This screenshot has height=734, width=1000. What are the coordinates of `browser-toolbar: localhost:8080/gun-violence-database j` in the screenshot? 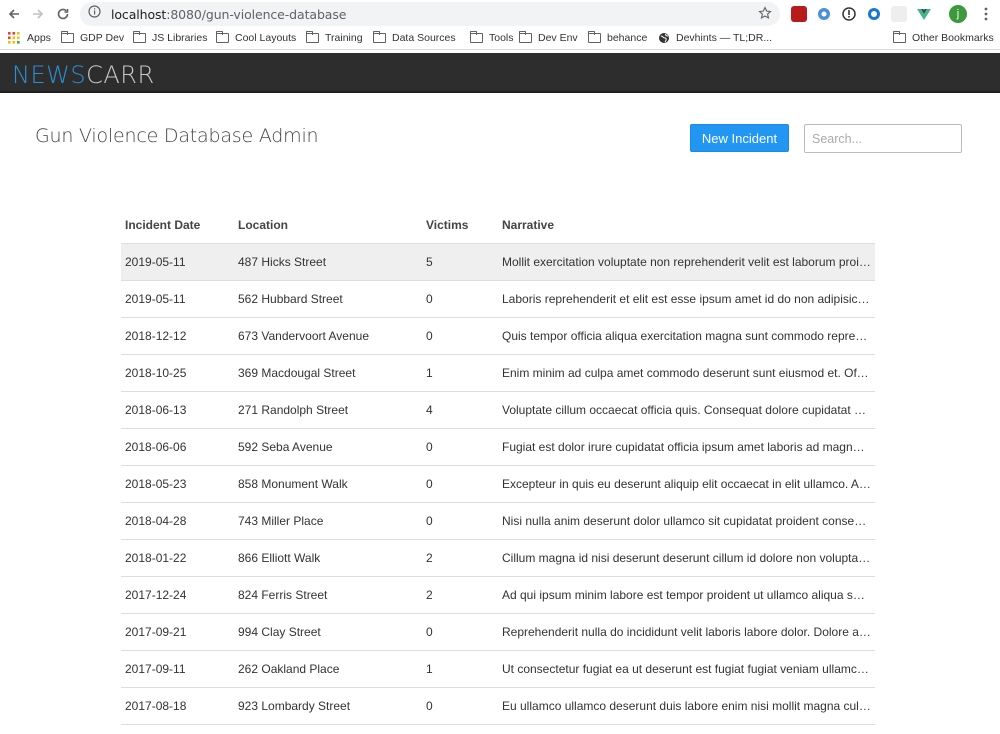 It's located at (500, 14).